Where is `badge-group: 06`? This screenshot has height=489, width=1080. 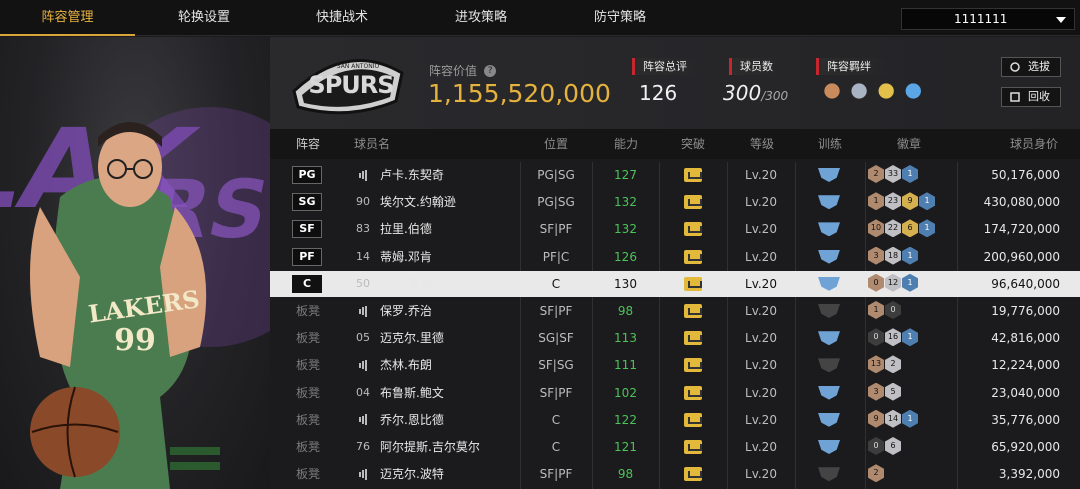
badge-group: 06 is located at coordinates (885, 447).